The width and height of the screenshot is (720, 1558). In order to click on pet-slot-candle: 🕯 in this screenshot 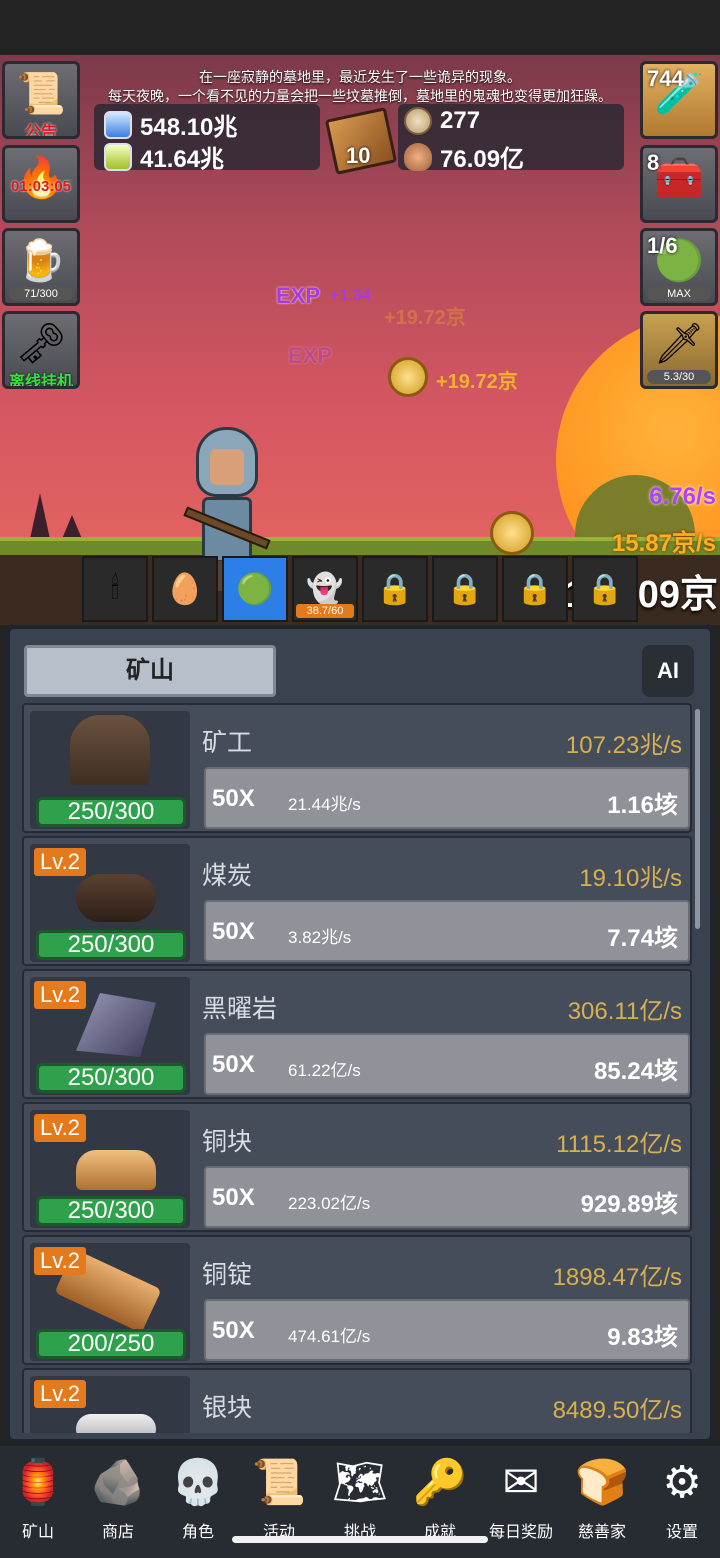, I will do `click(115, 589)`.